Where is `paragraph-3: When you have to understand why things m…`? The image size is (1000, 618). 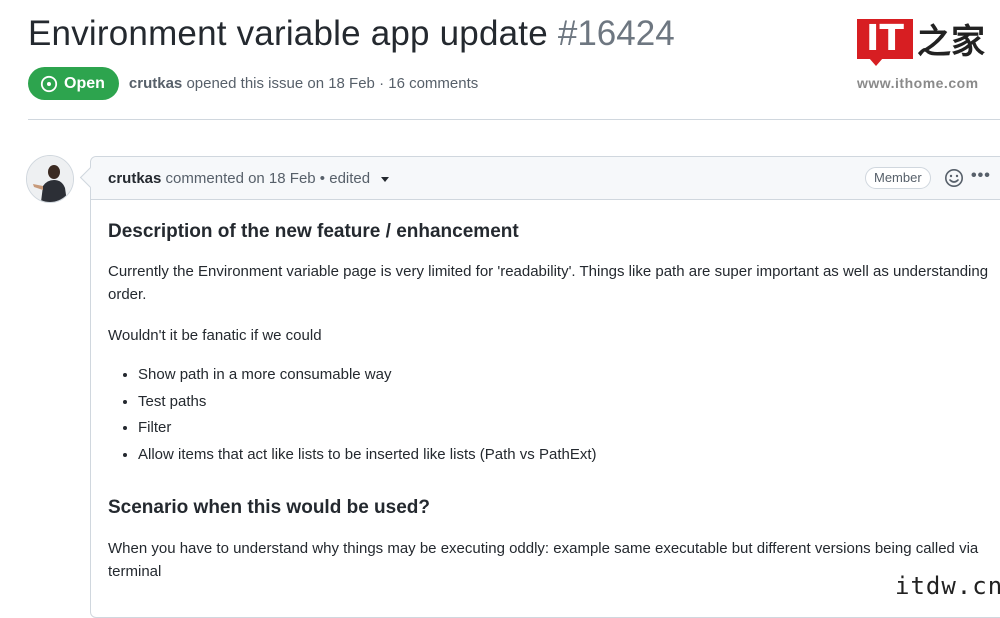
paragraph-3: When you have to understand why things m… is located at coordinates (543, 560).